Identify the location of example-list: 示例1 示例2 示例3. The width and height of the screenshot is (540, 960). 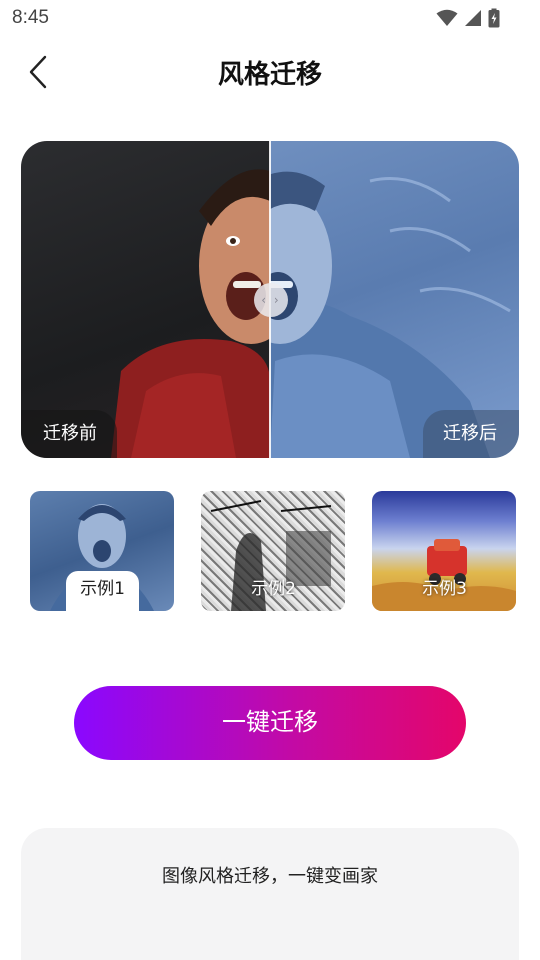
(273, 551).